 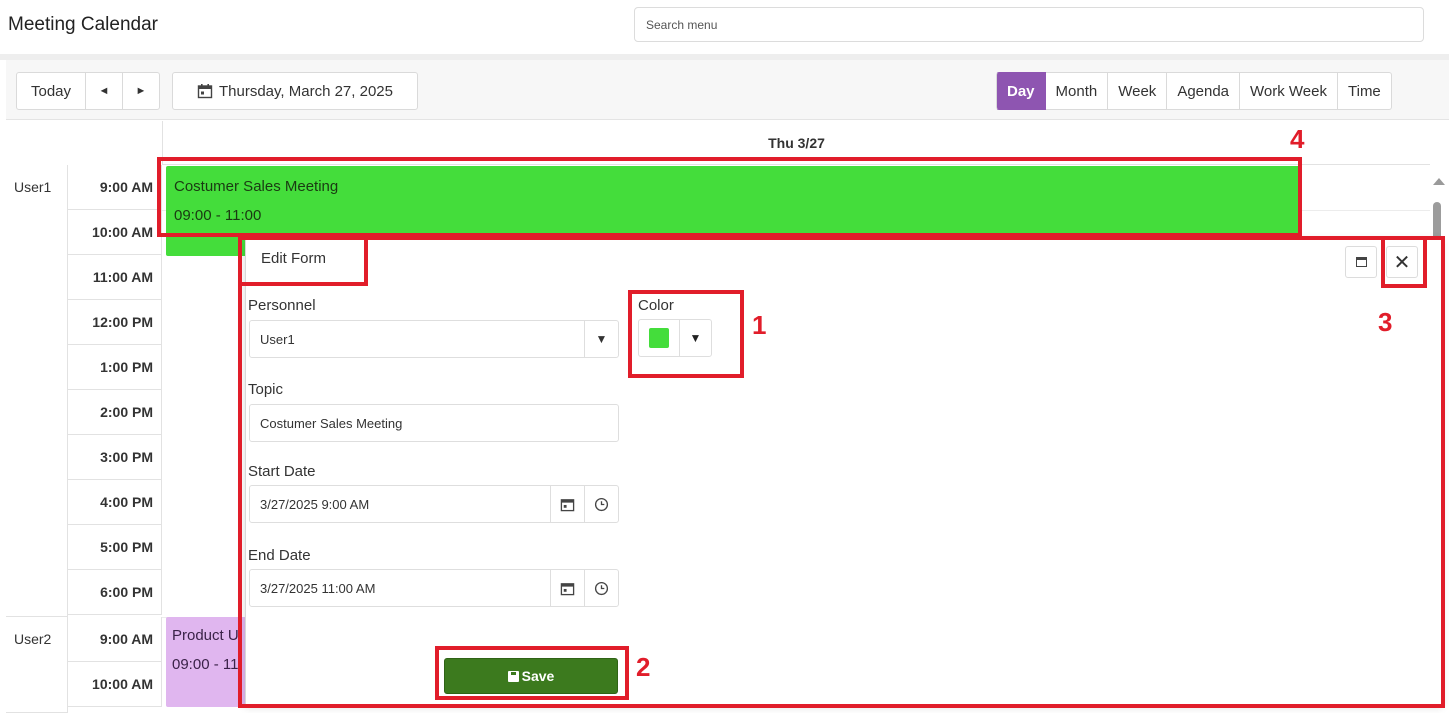 What do you see at coordinates (83, 24) in the screenshot?
I see `app-title: Meeting Calendar` at bounding box center [83, 24].